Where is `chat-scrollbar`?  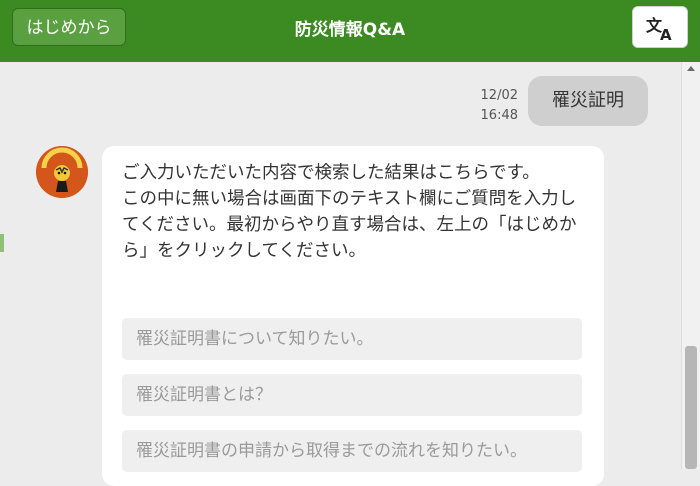
chat-scrollbar is located at coordinates (690, 265).